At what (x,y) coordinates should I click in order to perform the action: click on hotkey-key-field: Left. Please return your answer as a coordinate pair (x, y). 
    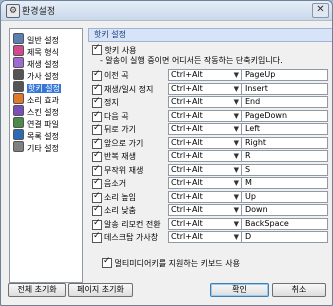
    Looking at the image, I should click on (284, 129).